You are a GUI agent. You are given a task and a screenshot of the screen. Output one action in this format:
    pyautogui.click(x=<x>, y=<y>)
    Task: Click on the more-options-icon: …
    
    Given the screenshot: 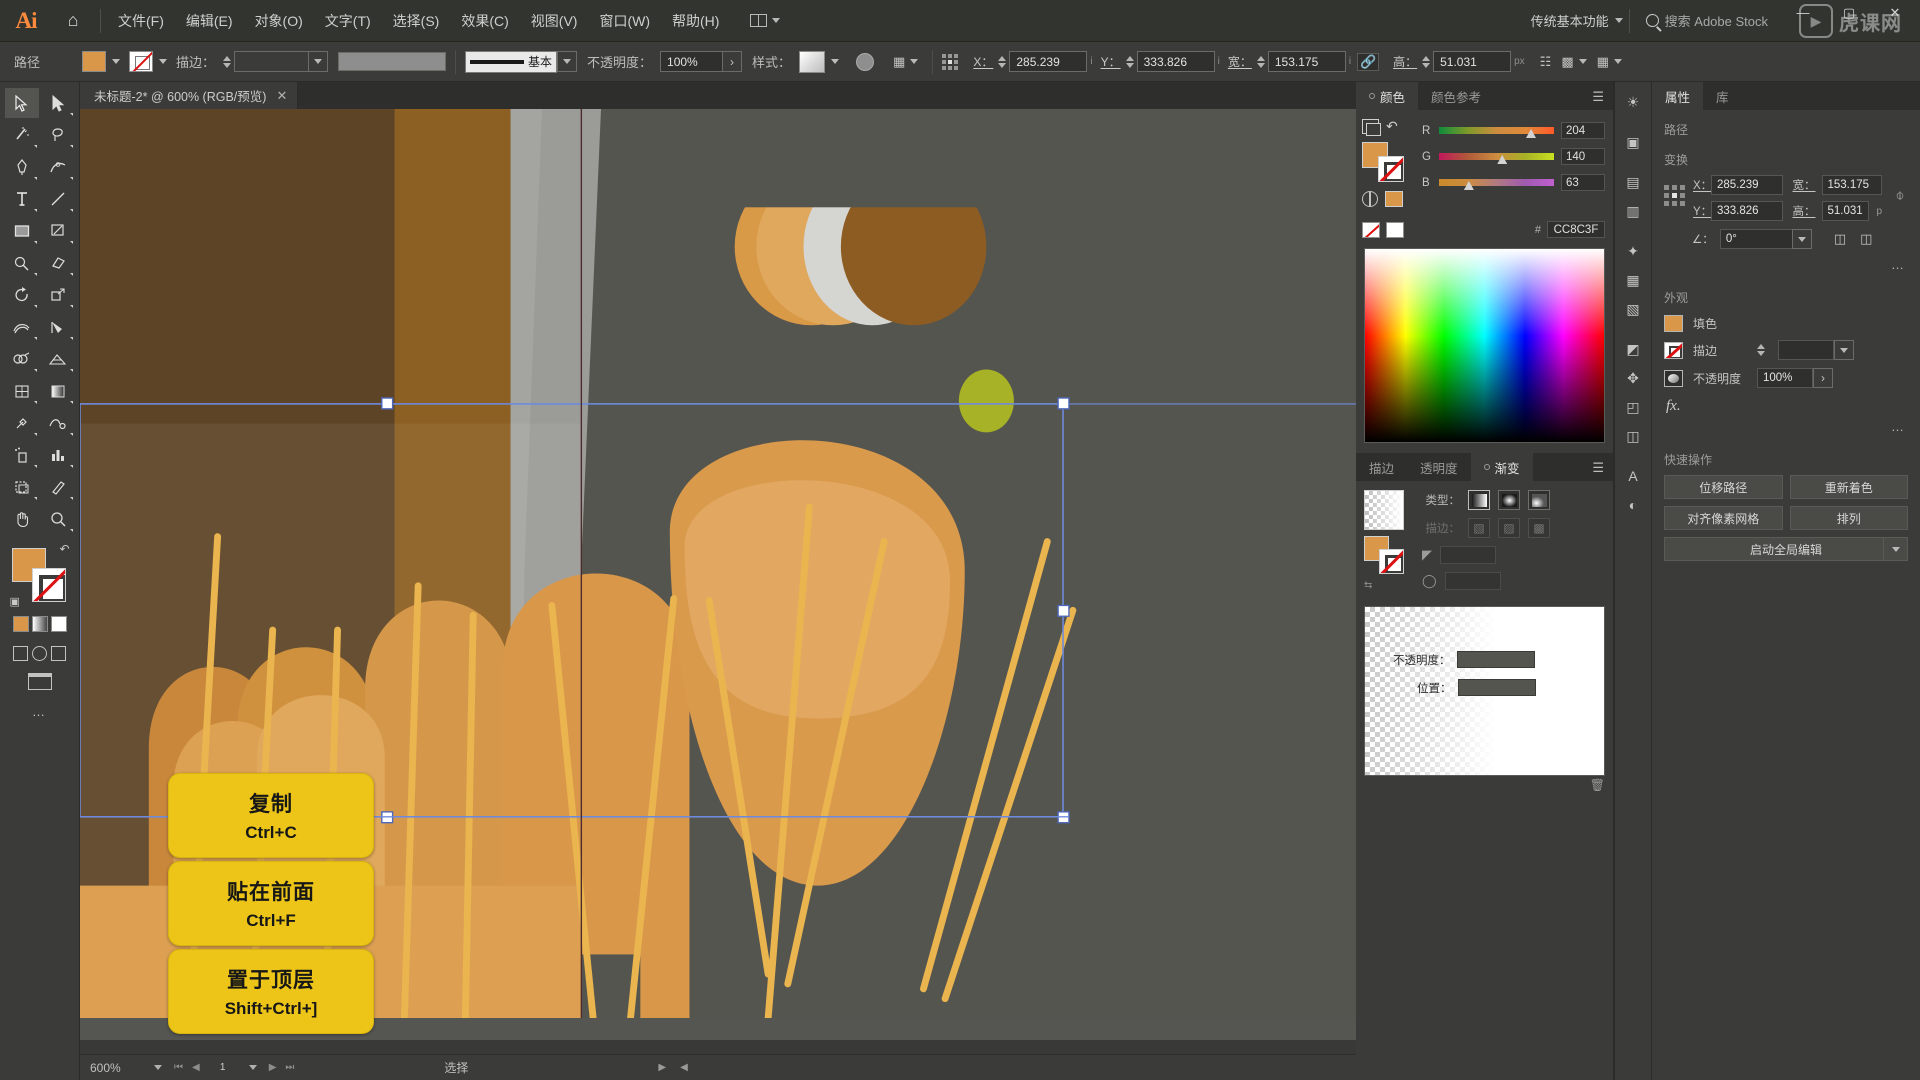 What is the action you would take?
    pyautogui.click(x=1786, y=267)
    